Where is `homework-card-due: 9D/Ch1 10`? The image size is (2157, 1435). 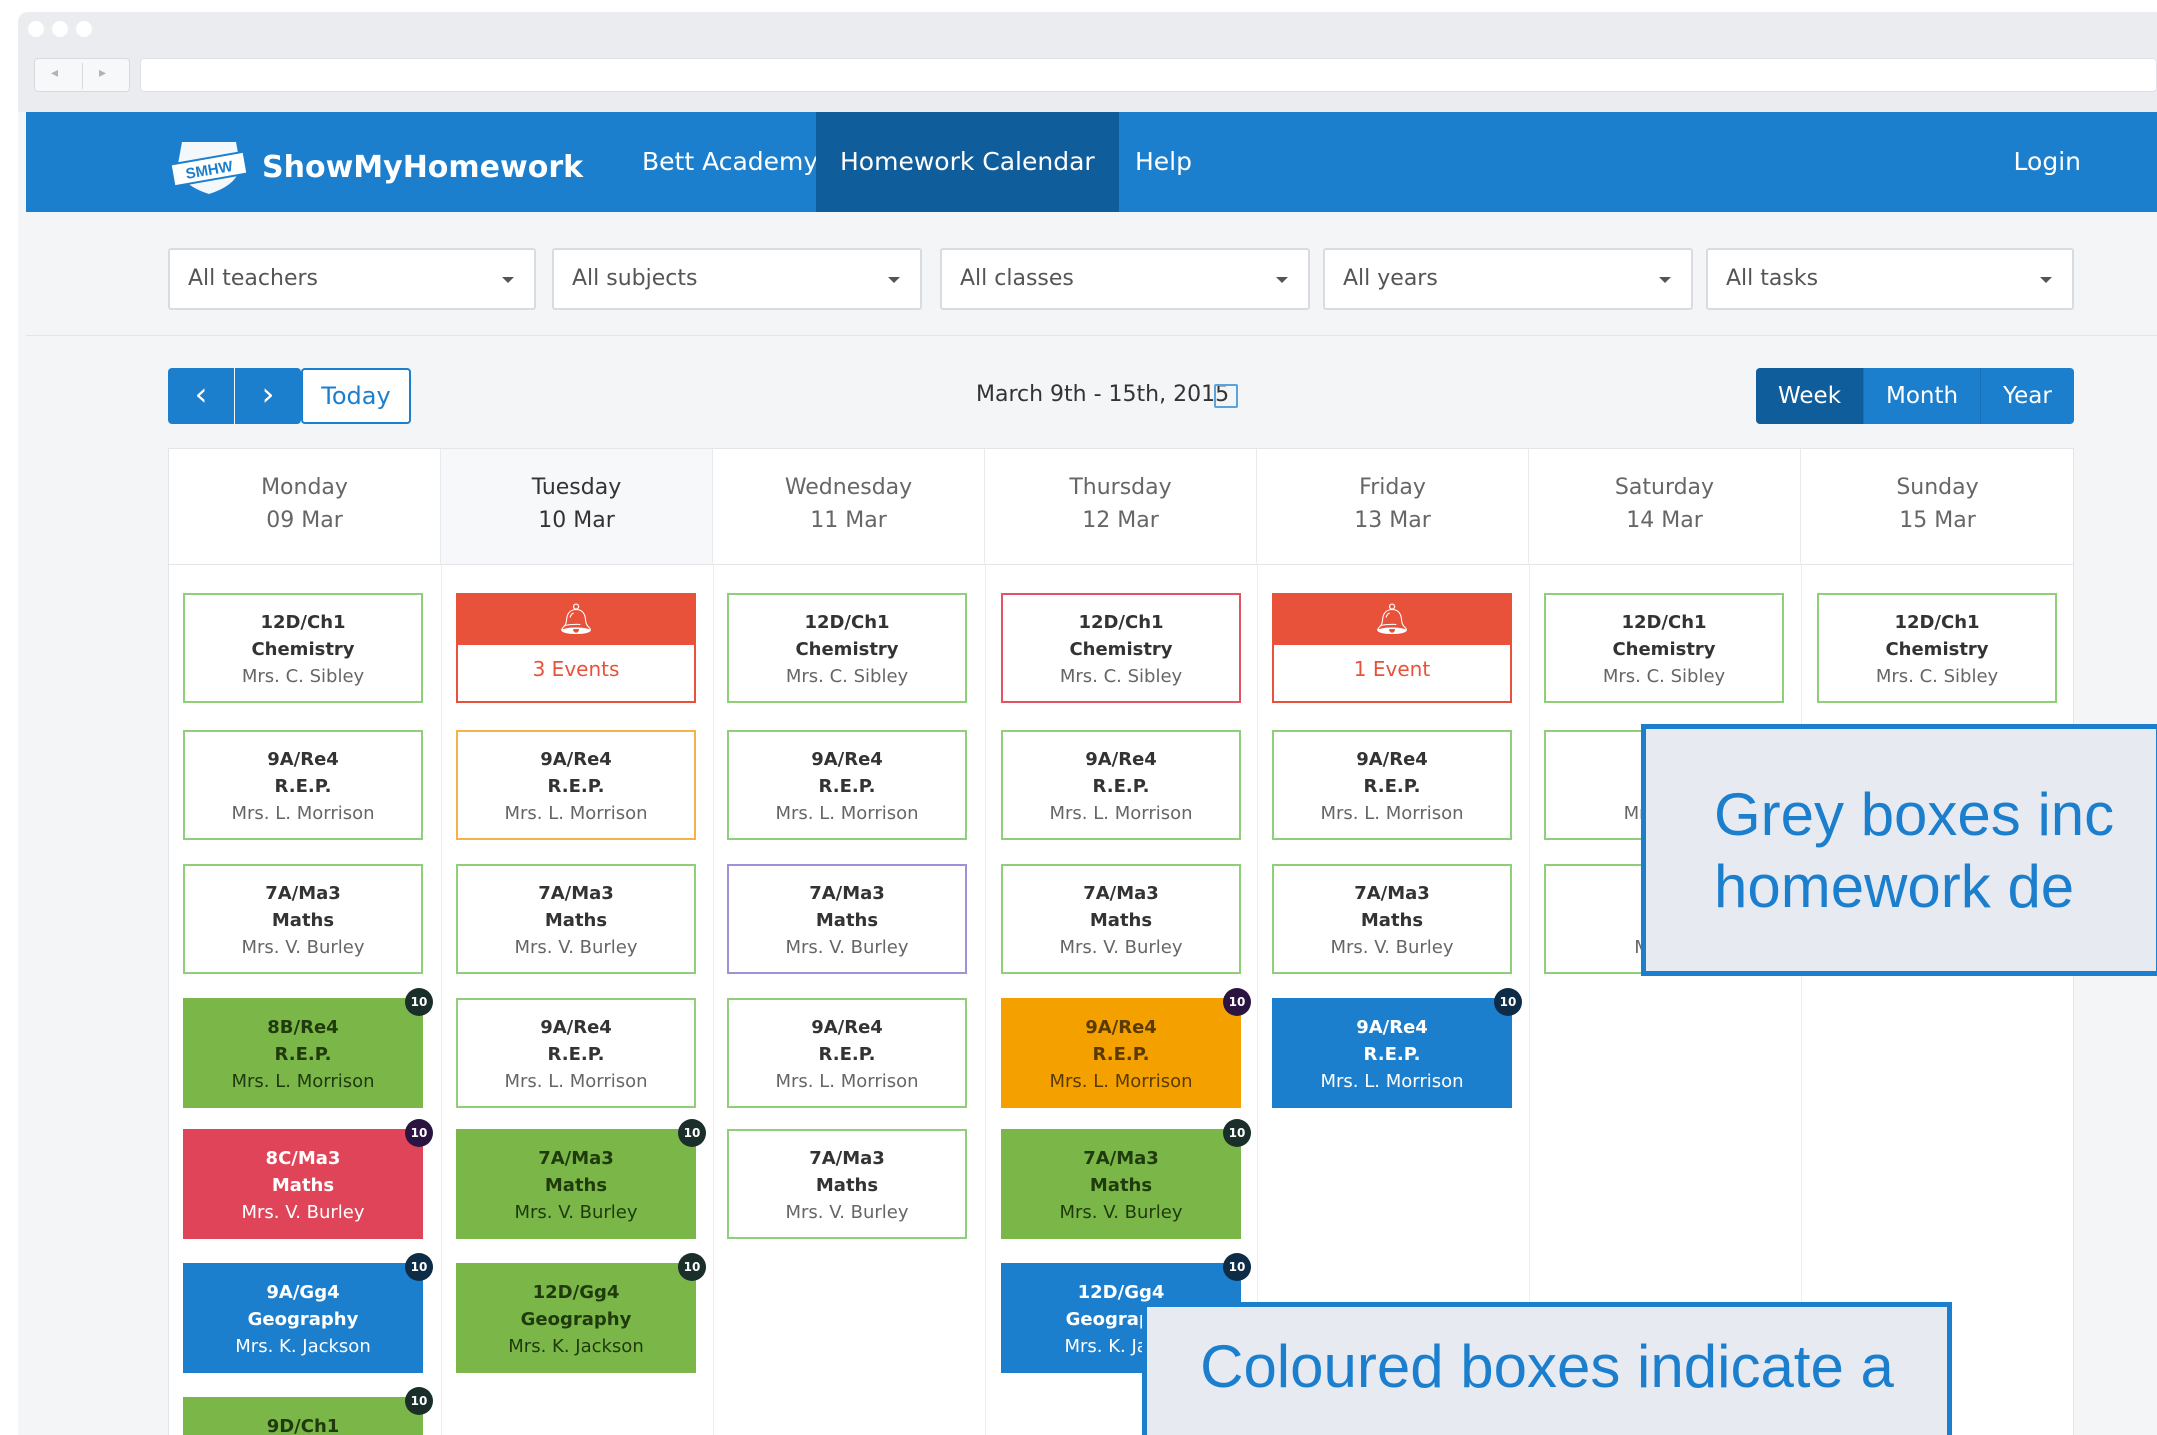
homework-card-due: 9D/Ch1 10 is located at coordinates (308, 1411).